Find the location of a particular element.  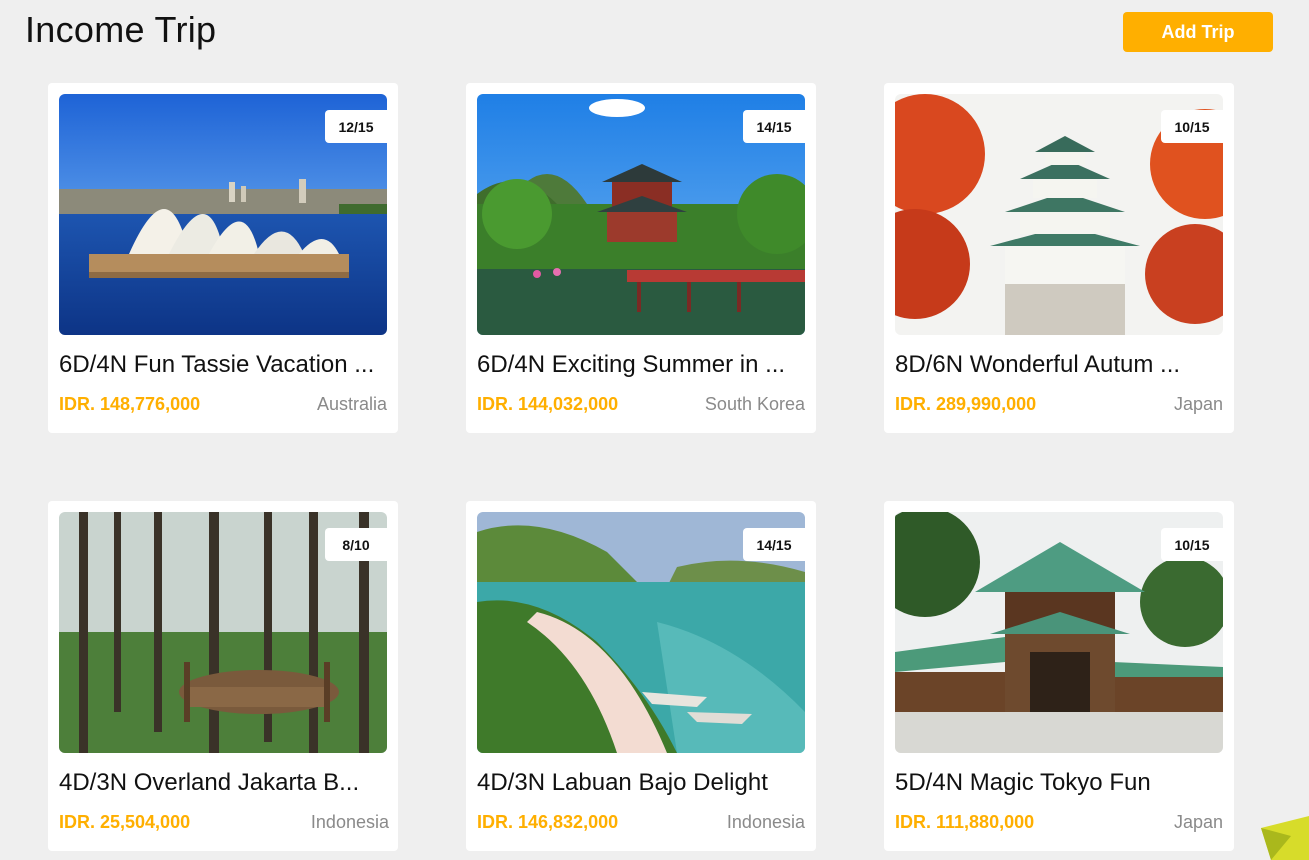

trip-price: IDR. 289,990,000 is located at coordinates (966, 404).